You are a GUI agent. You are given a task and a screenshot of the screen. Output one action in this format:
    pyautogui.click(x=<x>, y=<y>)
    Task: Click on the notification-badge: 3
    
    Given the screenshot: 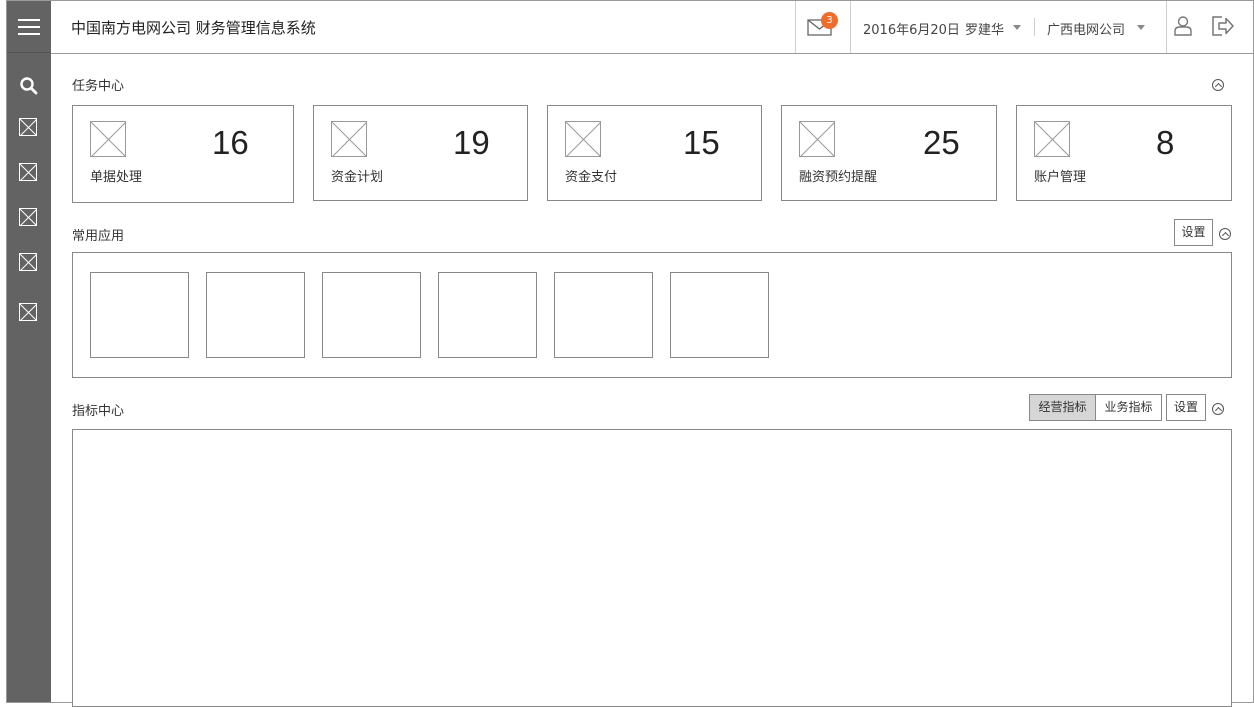 What is the action you would take?
    pyautogui.click(x=829, y=20)
    